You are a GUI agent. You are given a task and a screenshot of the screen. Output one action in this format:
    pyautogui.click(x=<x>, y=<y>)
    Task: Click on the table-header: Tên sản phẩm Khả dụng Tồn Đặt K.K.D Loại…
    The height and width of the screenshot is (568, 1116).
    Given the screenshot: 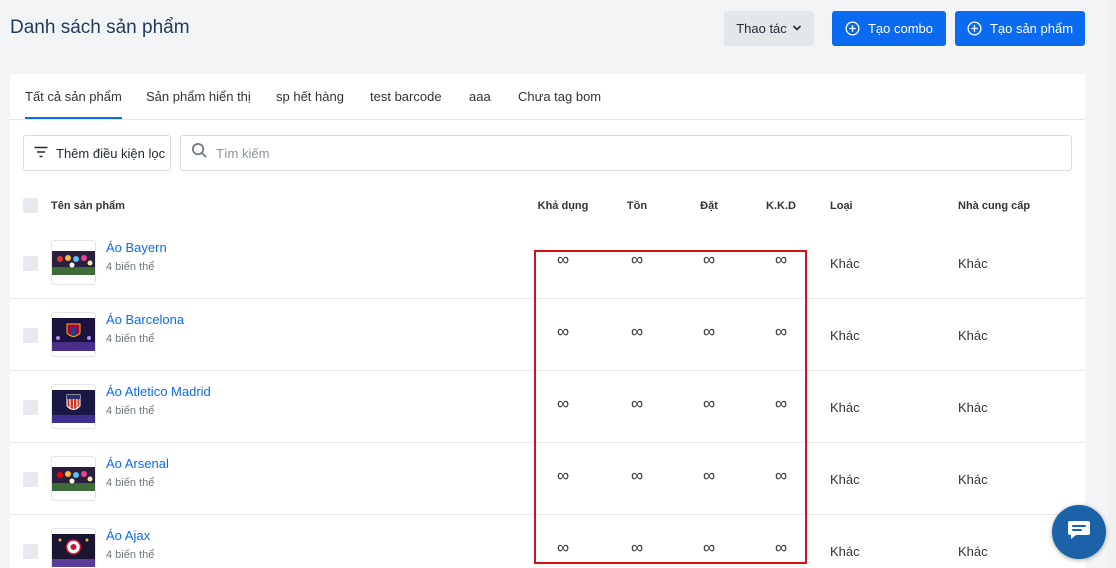 What is the action you would take?
    pyautogui.click(x=547, y=206)
    